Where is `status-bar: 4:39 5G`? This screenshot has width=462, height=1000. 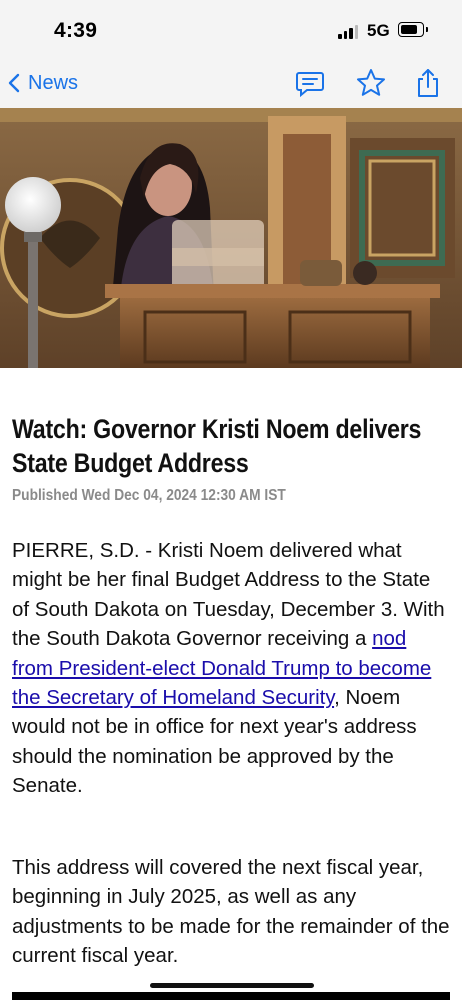
status-bar: 4:39 5G is located at coordinates (231, 29).